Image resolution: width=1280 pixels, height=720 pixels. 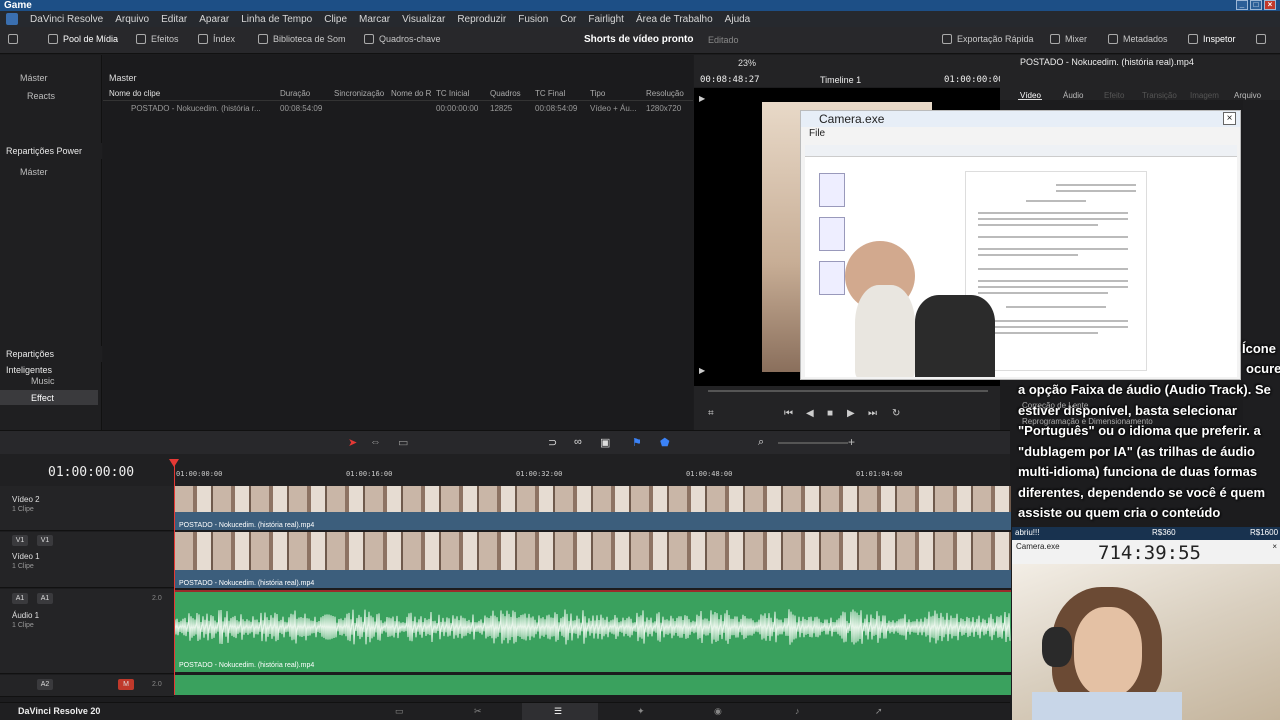 I want to click on metadata-button: Metadados, so click(x=1138, y=39).